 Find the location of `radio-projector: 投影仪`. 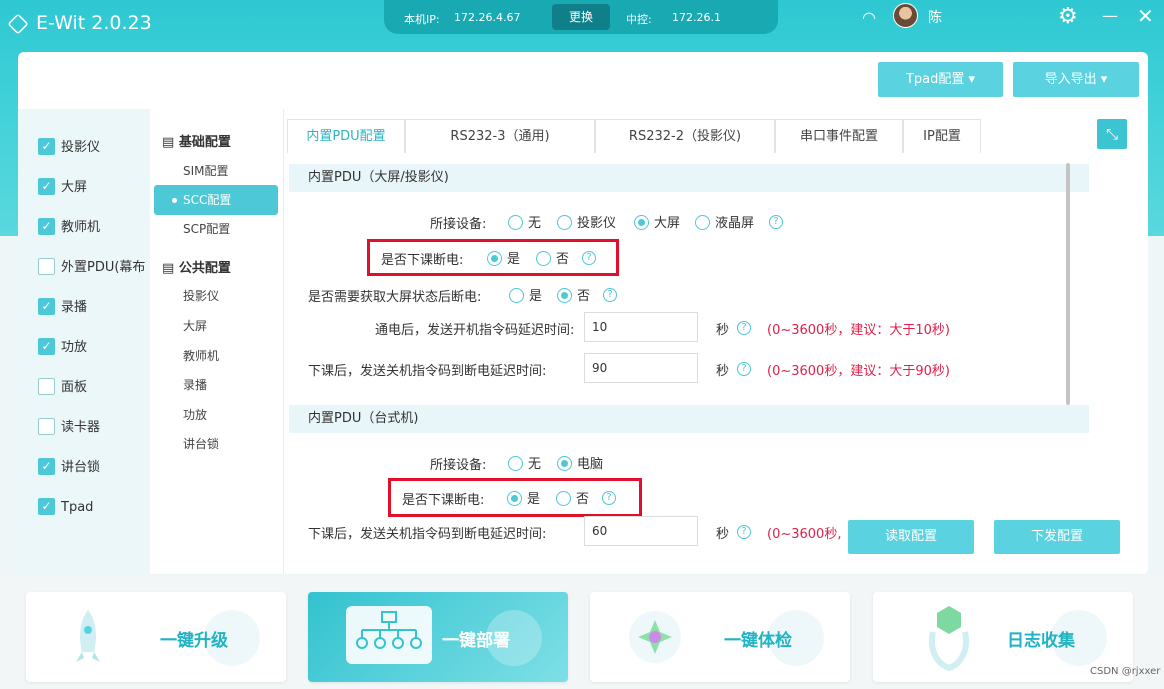

radio-projector: 投影仪 is located at coordinates (586, 221).